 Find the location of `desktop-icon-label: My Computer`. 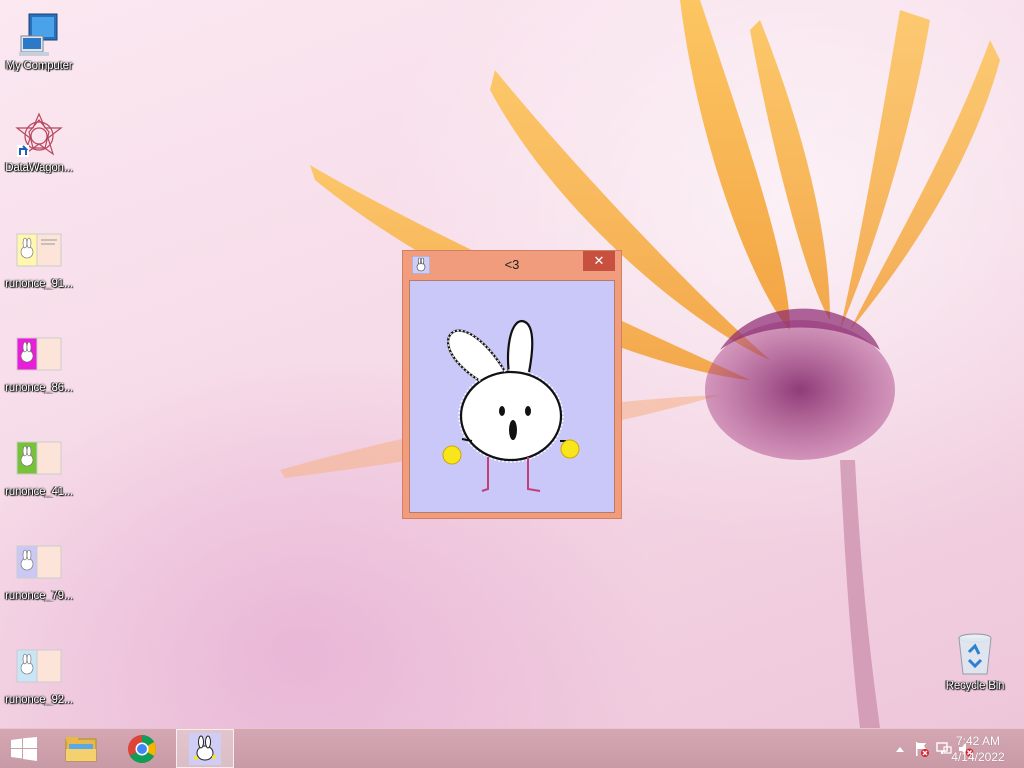

desktop-icon-label: My Computer is located at coordinates (39, 66).